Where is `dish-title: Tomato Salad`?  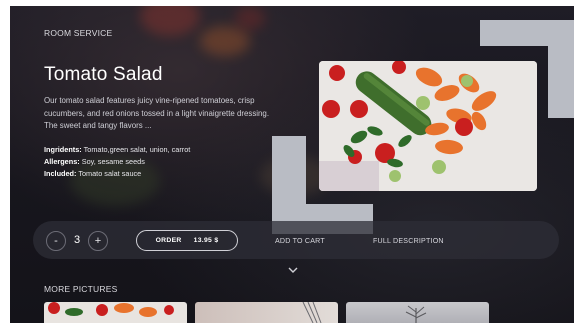 dish-title: Tomato Salad is located at coordinates (103, 74).